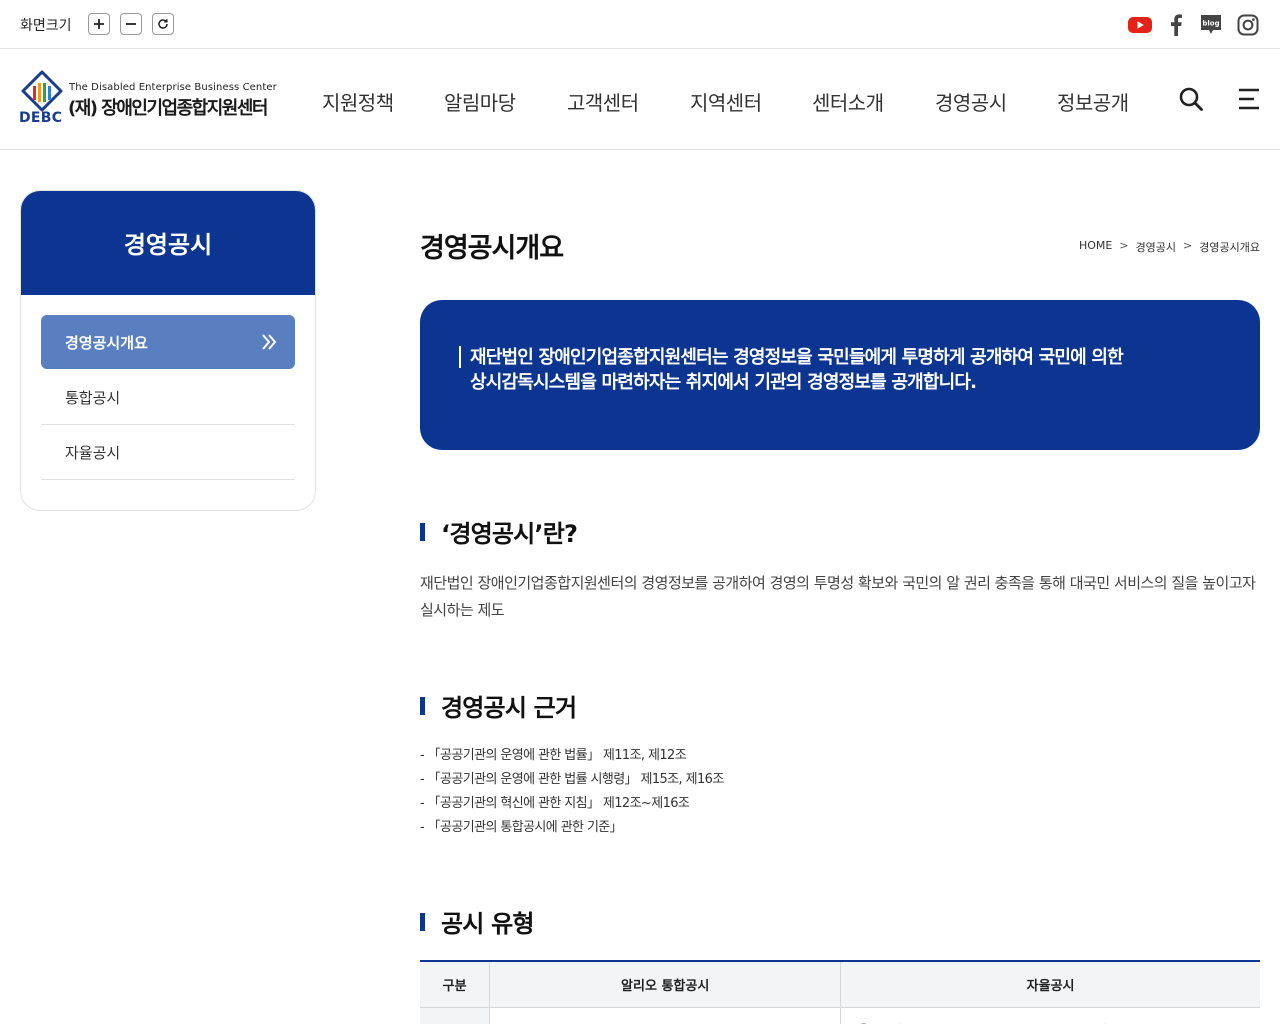  I want to click on instagram-link, so click(1248, 25).